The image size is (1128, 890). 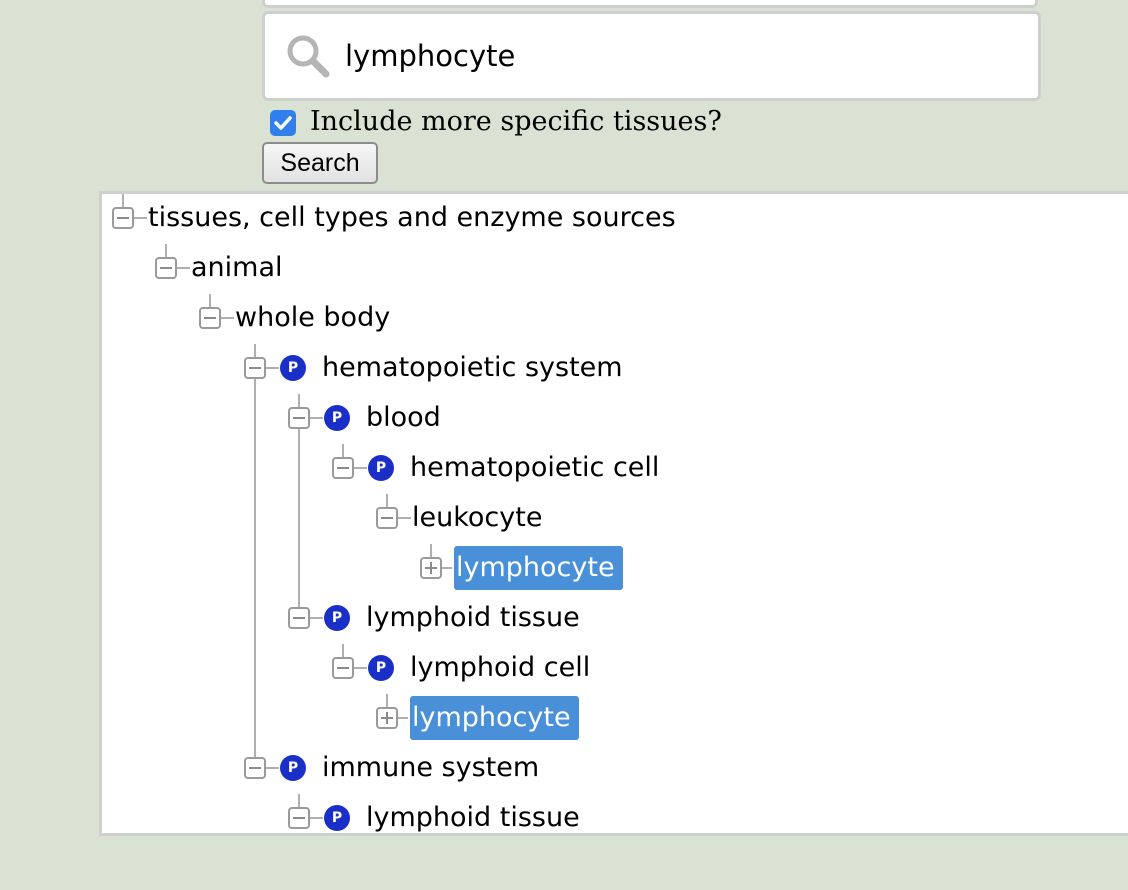 What do you see at coordinates (308, 56) in the screenshot?
I see `search-icon` at bounding box center [308, 56].